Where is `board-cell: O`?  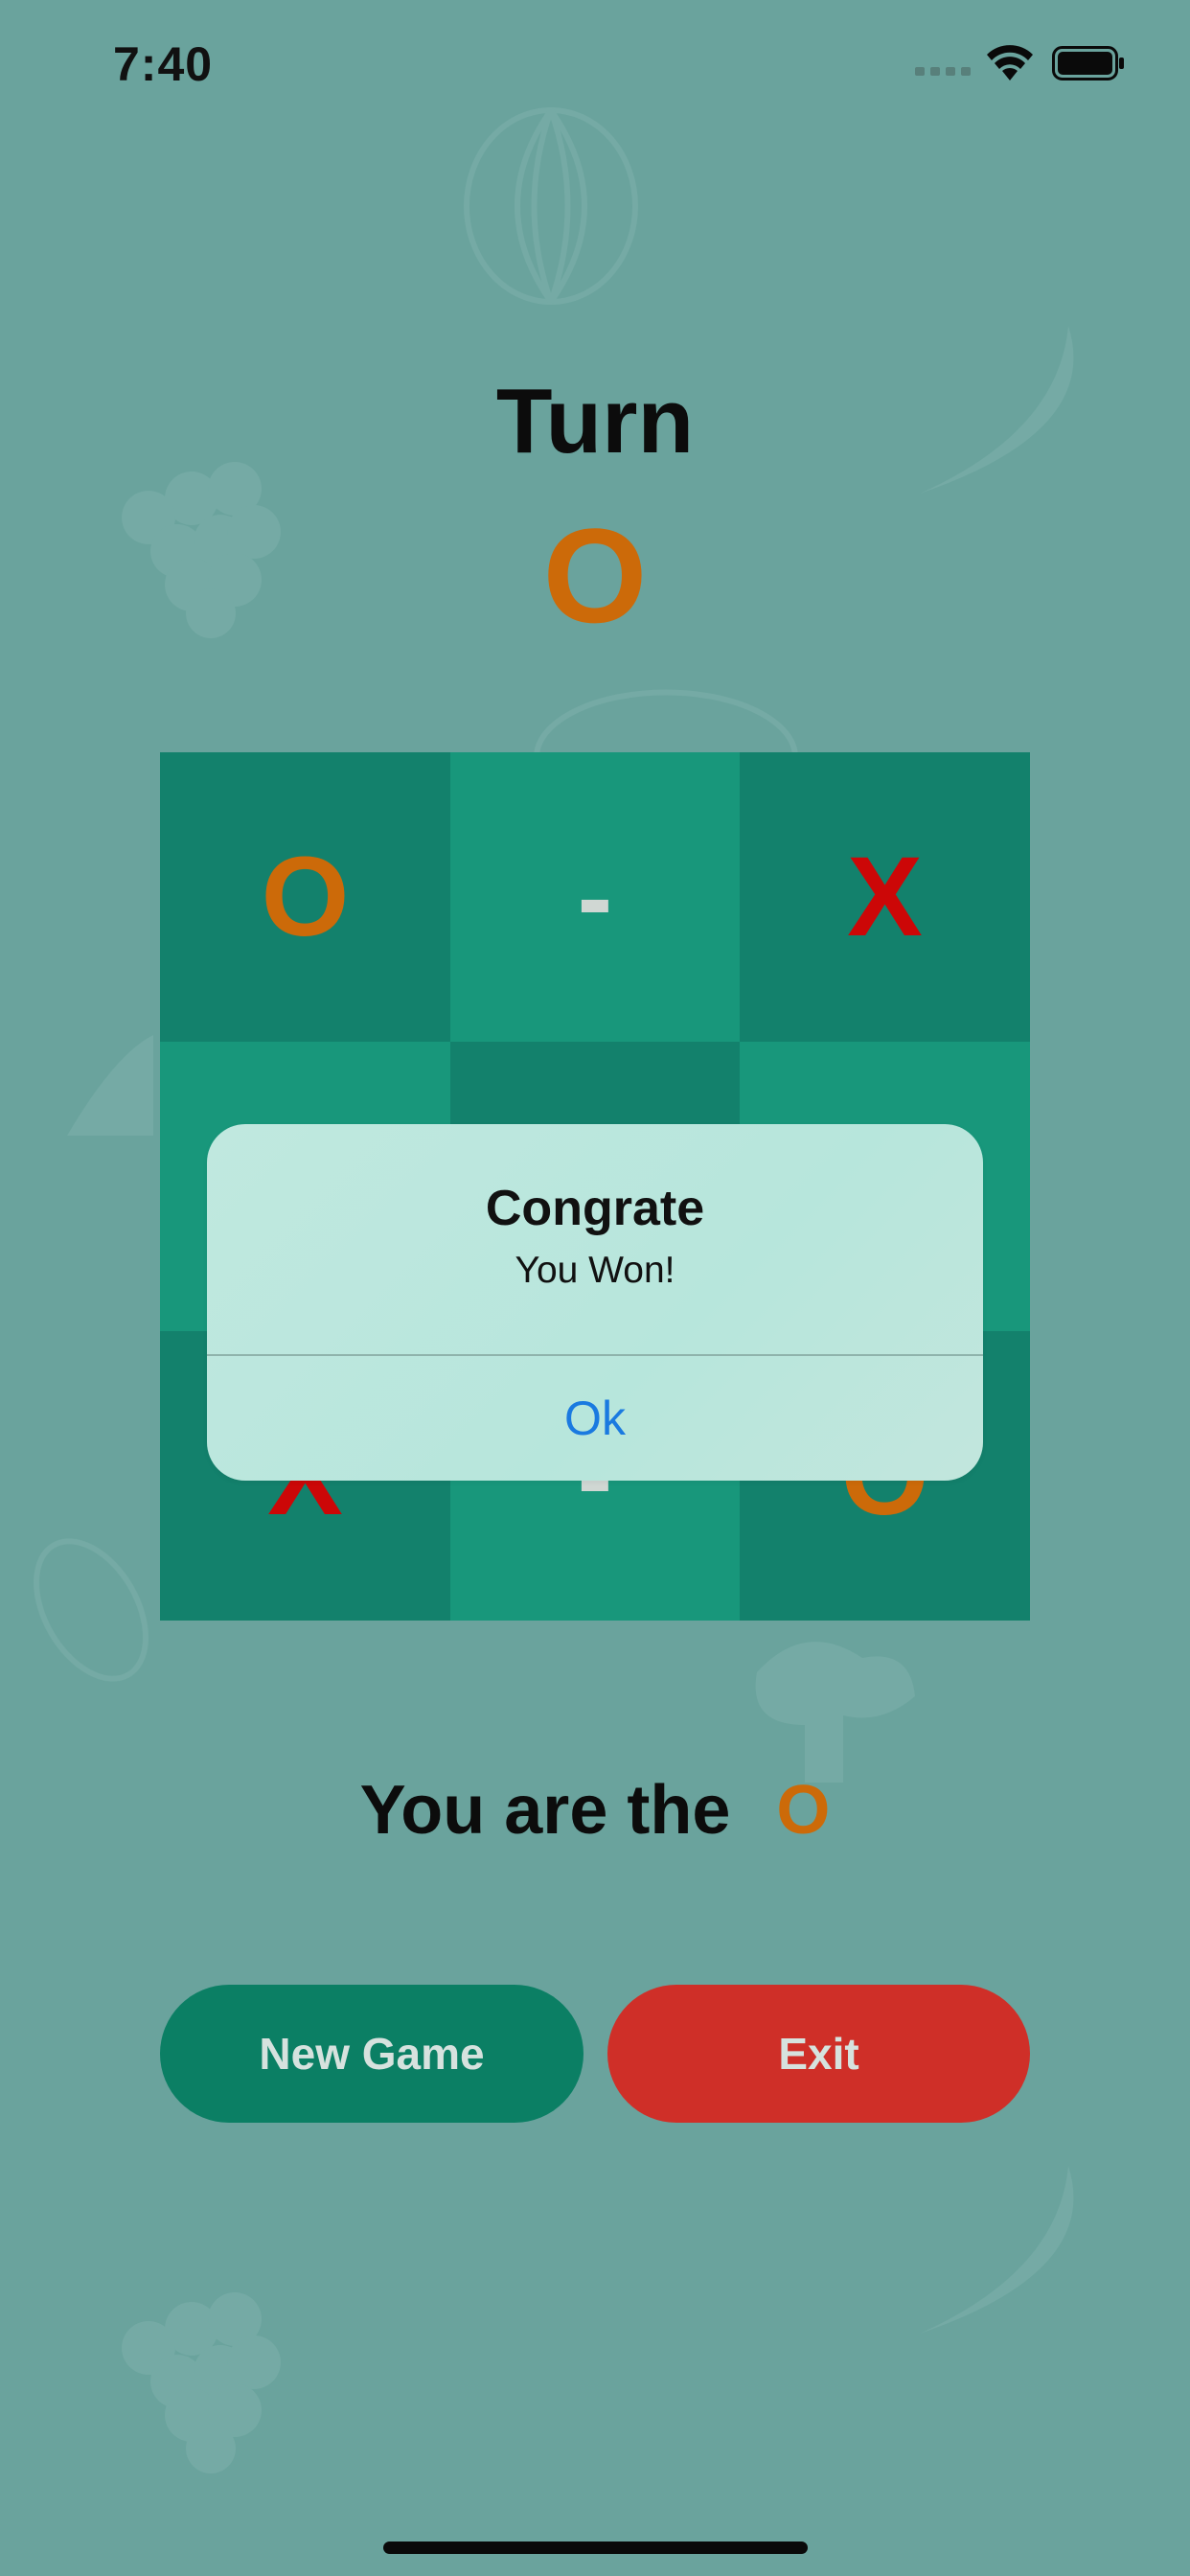
board-cell: O is located at coordinates (305, 897).